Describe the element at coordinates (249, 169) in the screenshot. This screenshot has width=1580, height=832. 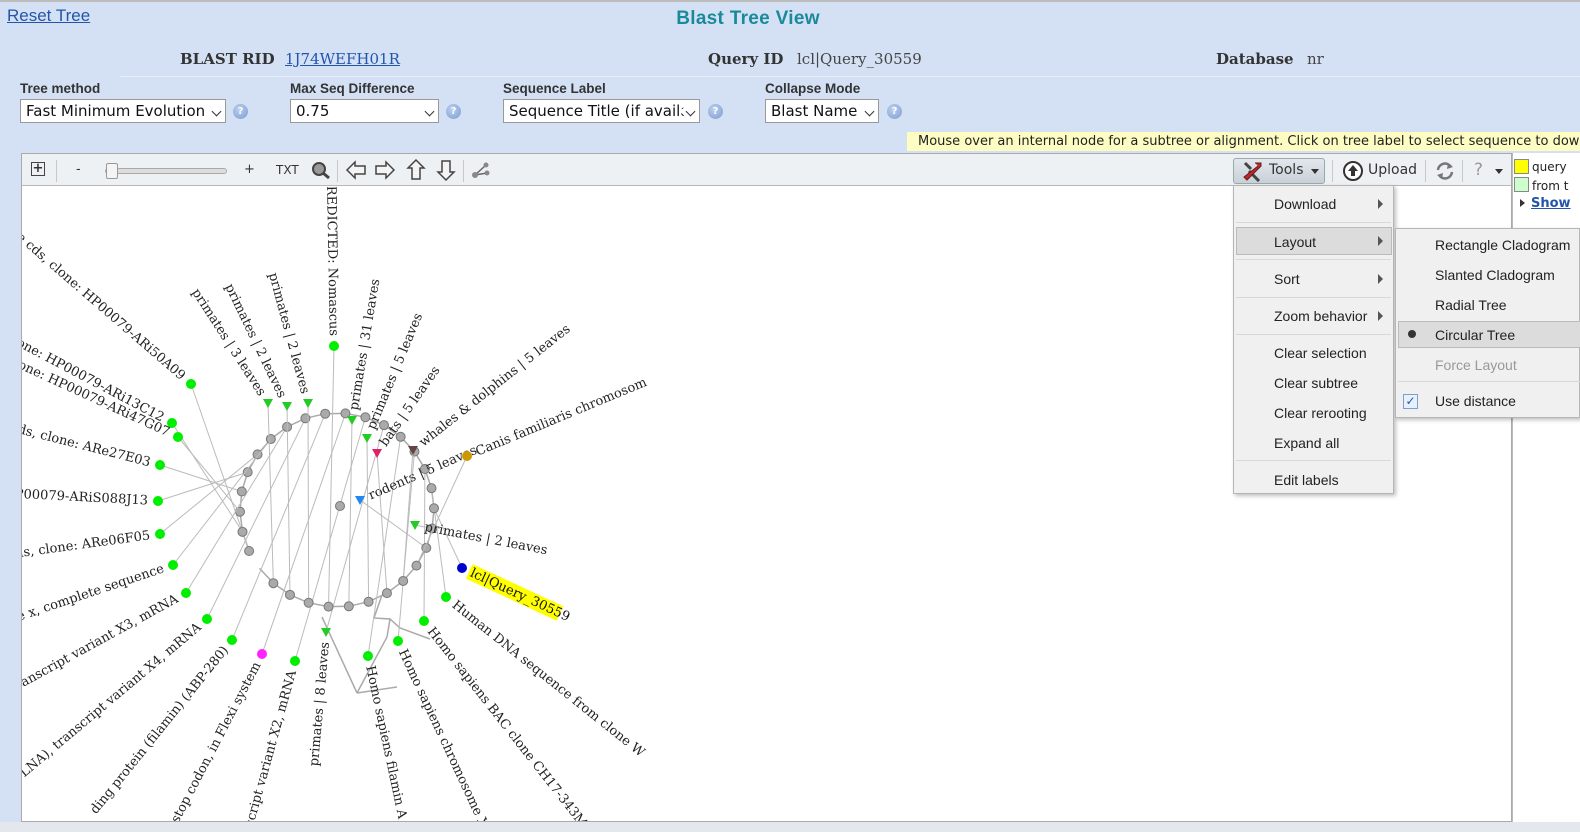
I see `zoom-in-button: +` at that location.